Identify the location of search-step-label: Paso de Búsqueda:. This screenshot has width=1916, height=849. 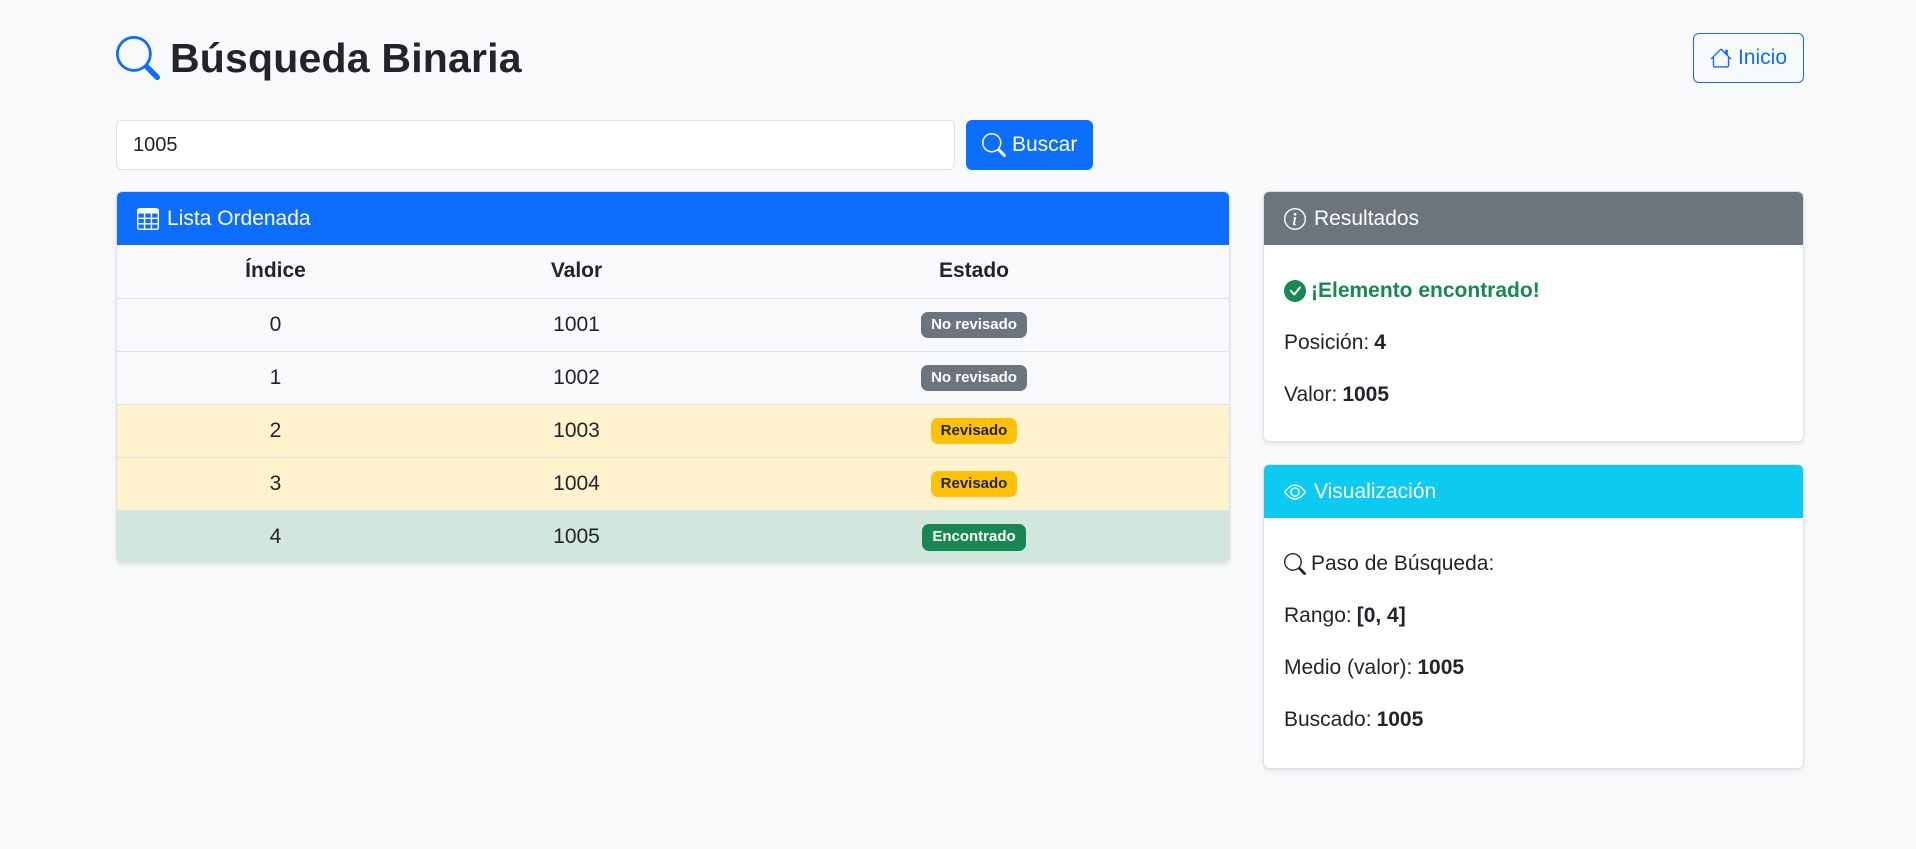
(1403, 563).